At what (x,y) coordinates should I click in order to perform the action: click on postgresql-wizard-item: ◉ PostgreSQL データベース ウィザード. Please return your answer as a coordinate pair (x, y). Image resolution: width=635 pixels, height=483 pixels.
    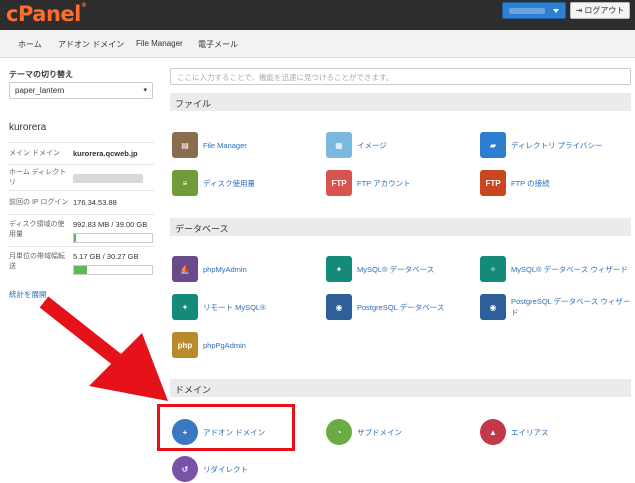
    Looking at the image, I should click on (555, 307).